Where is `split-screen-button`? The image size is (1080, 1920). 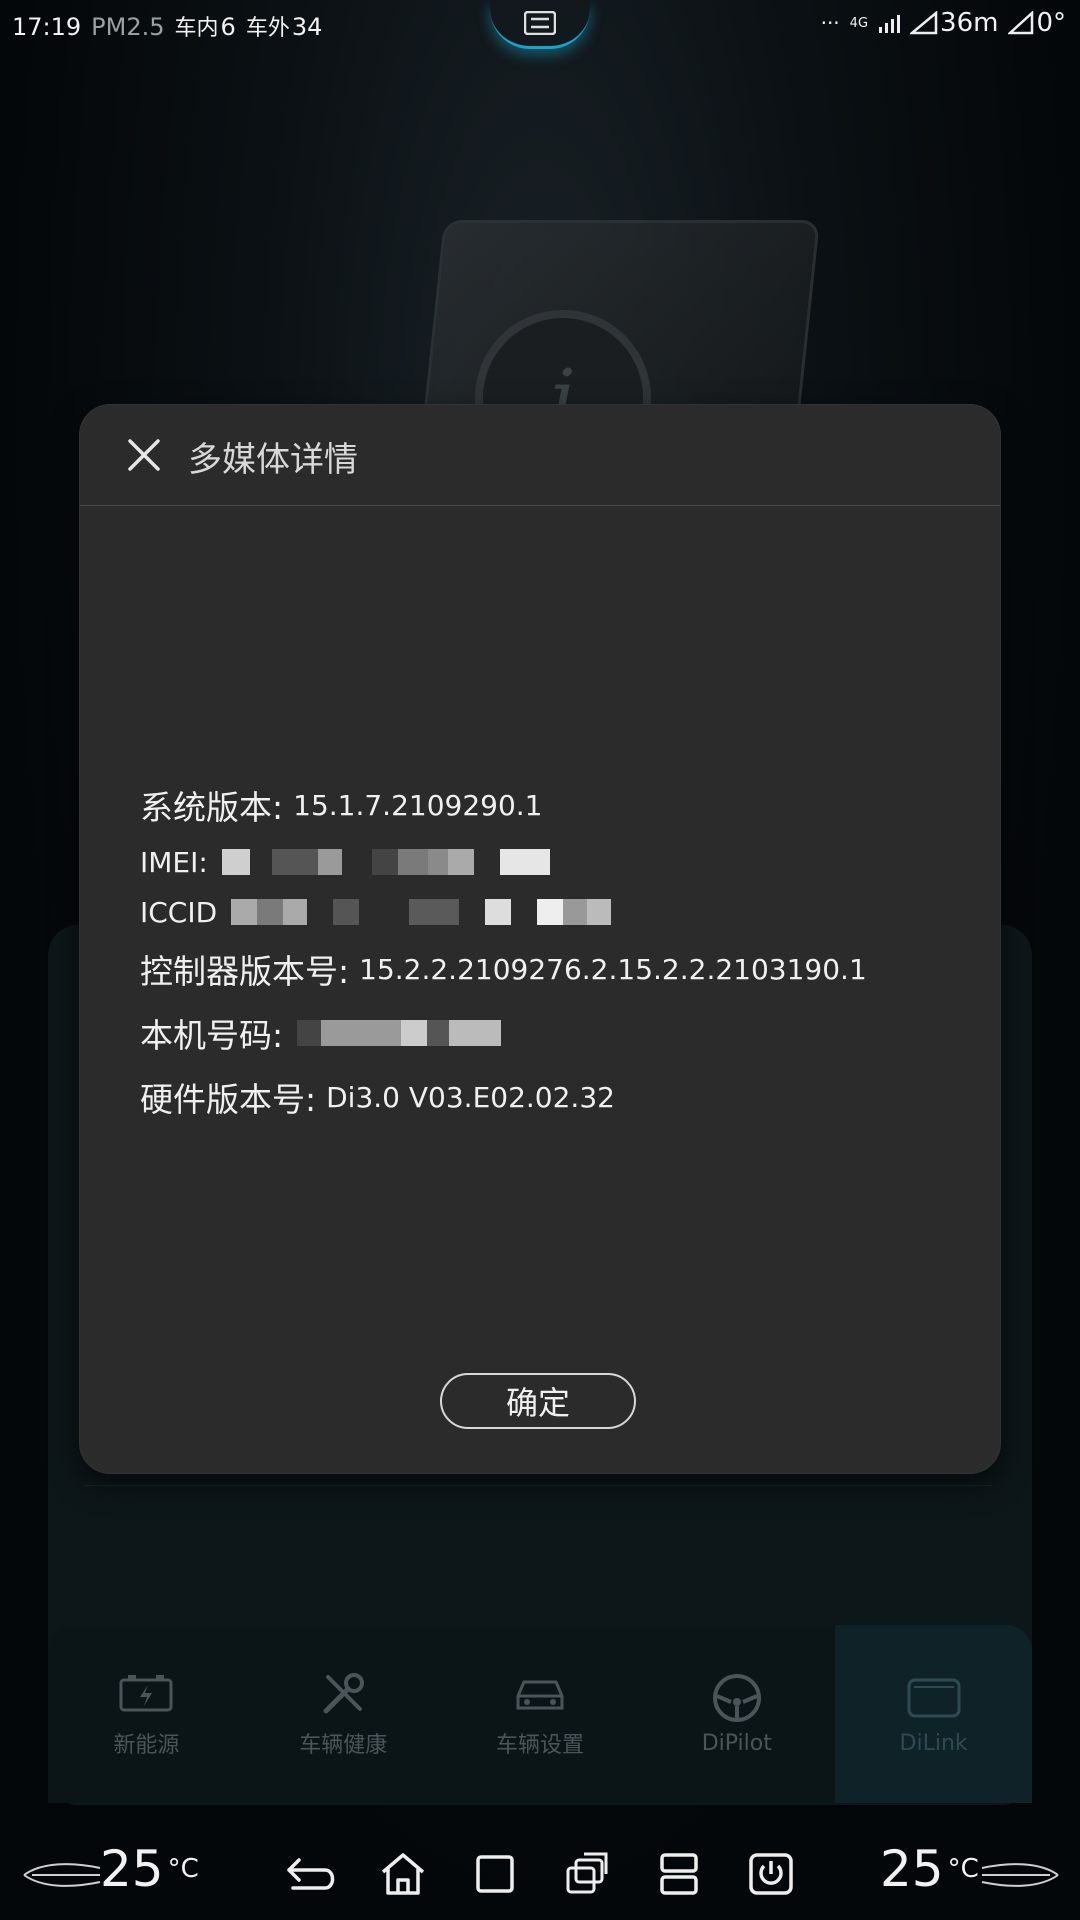
split-screen-button is located at coordinates (679, 1874).